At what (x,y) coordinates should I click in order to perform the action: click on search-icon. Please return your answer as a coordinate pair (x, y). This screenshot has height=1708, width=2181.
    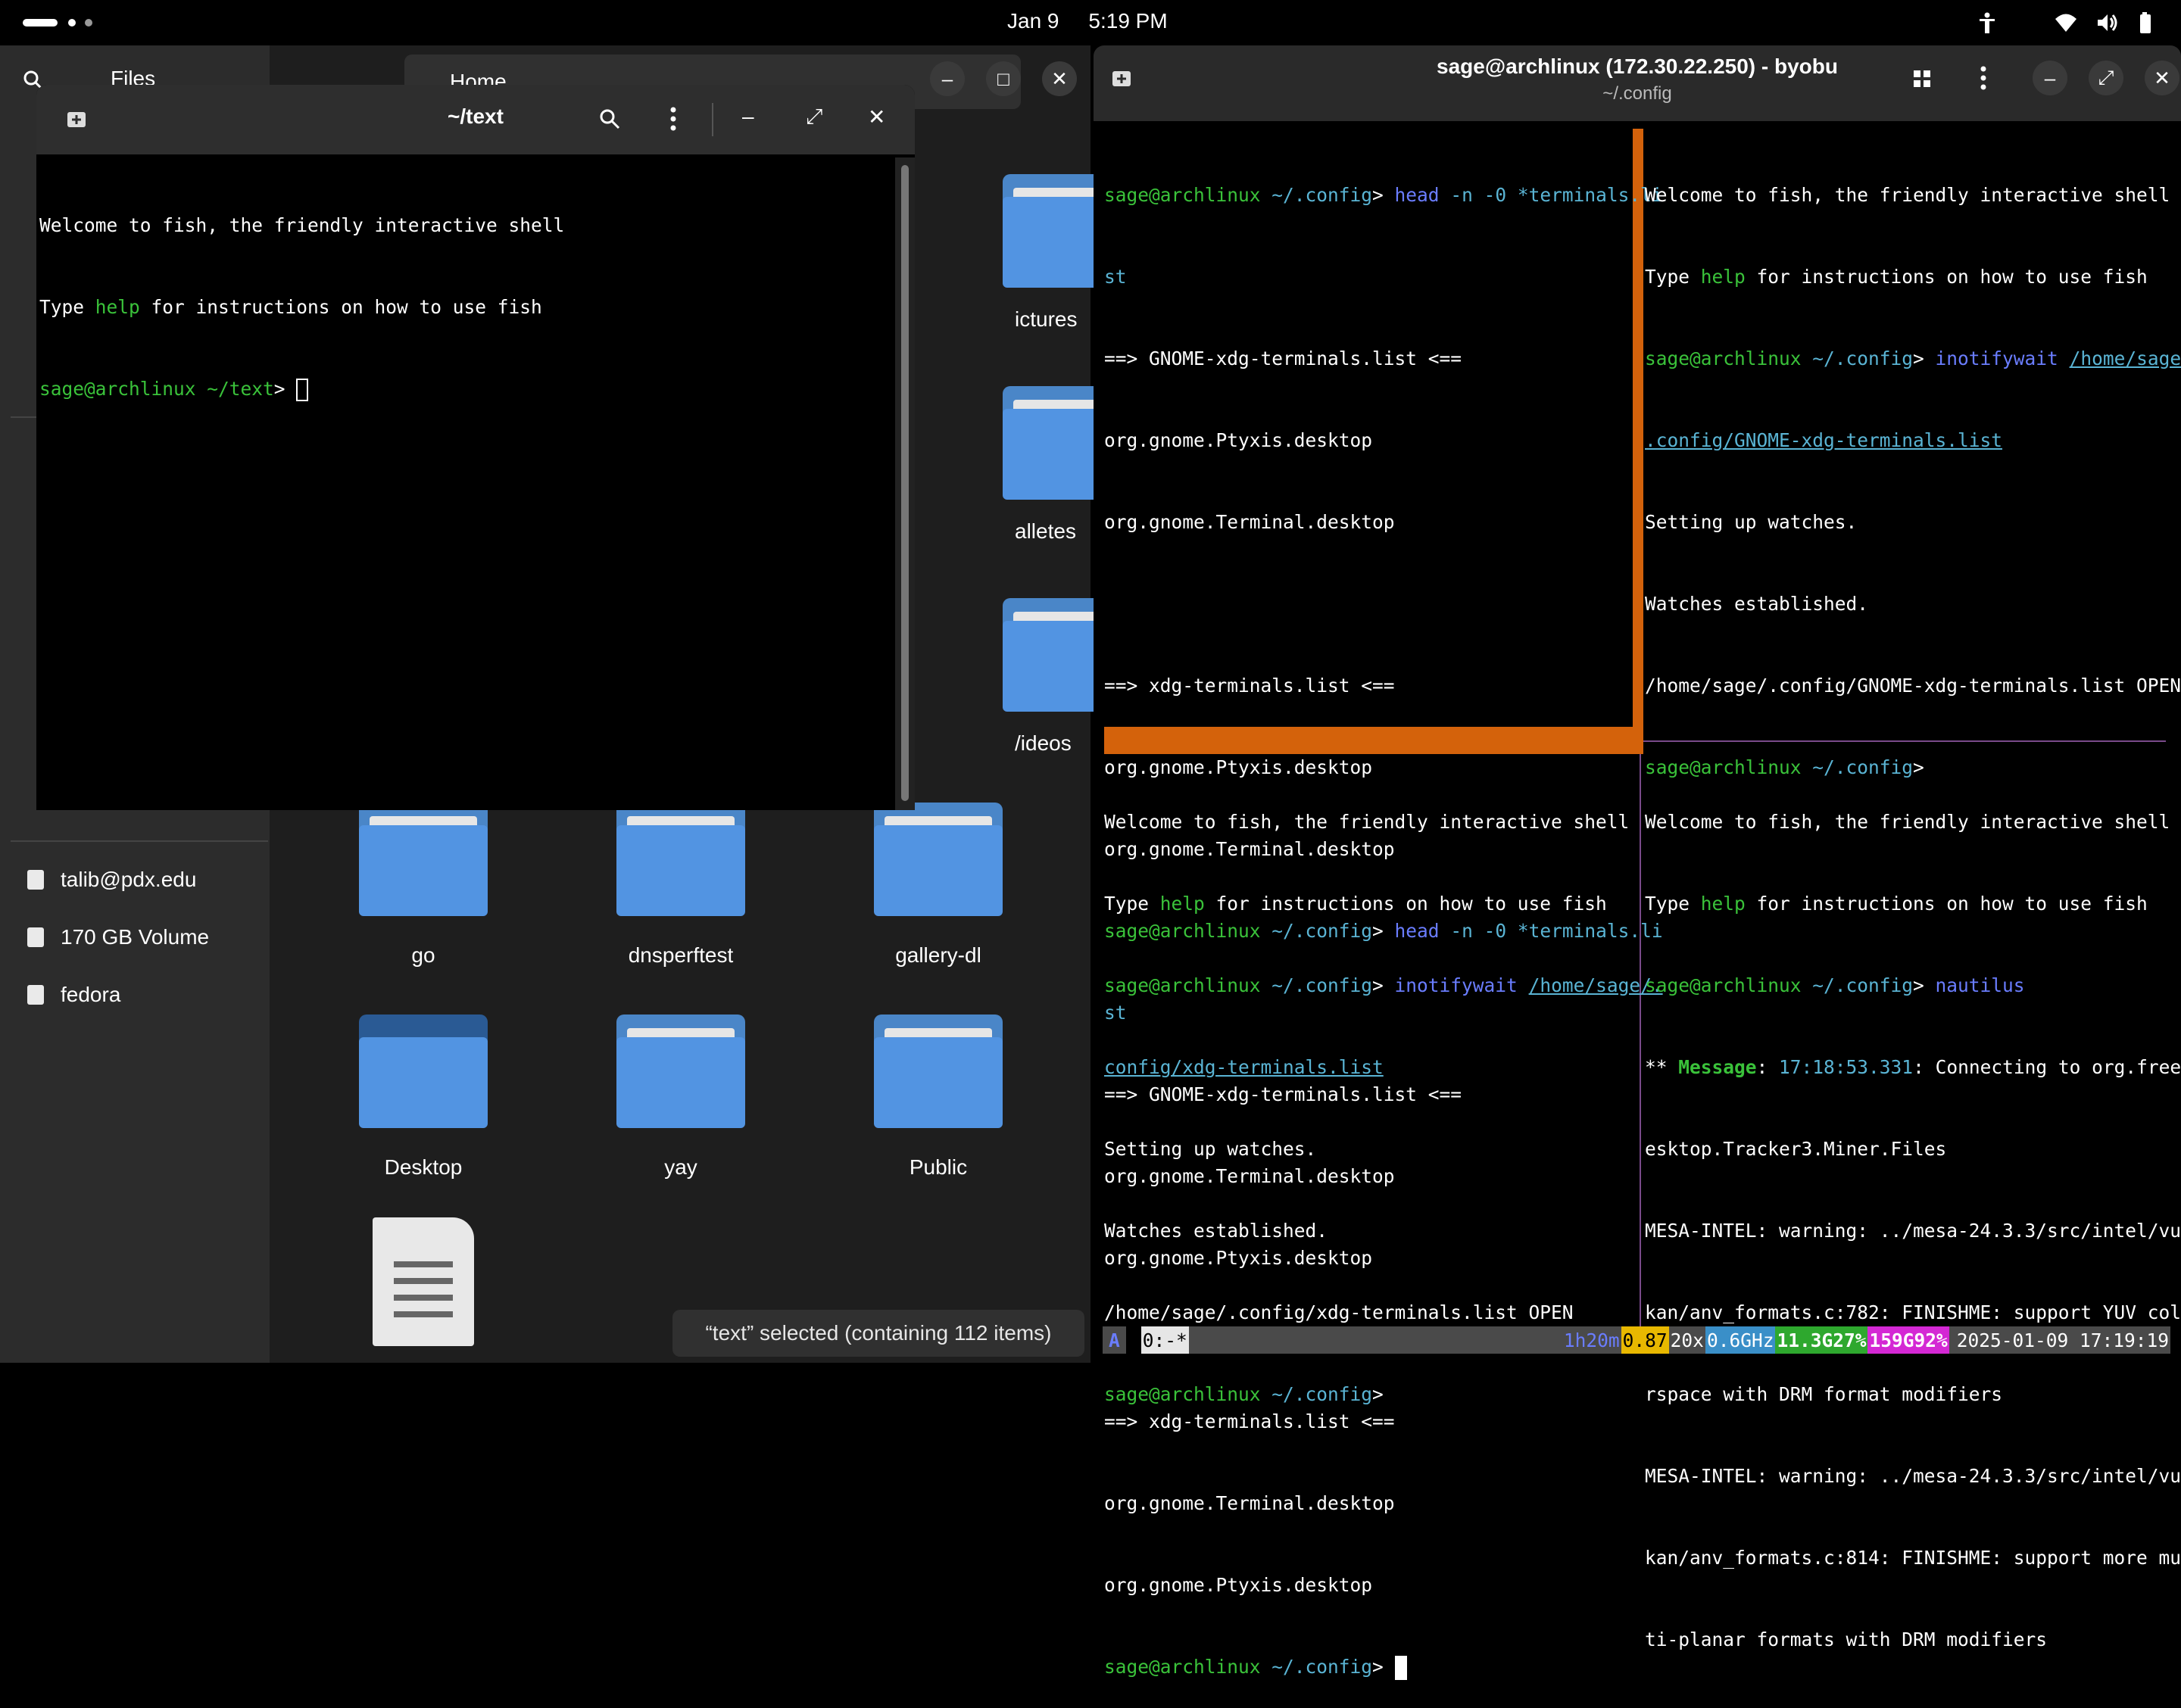
    Looking at the image, I should click on (609, 119).